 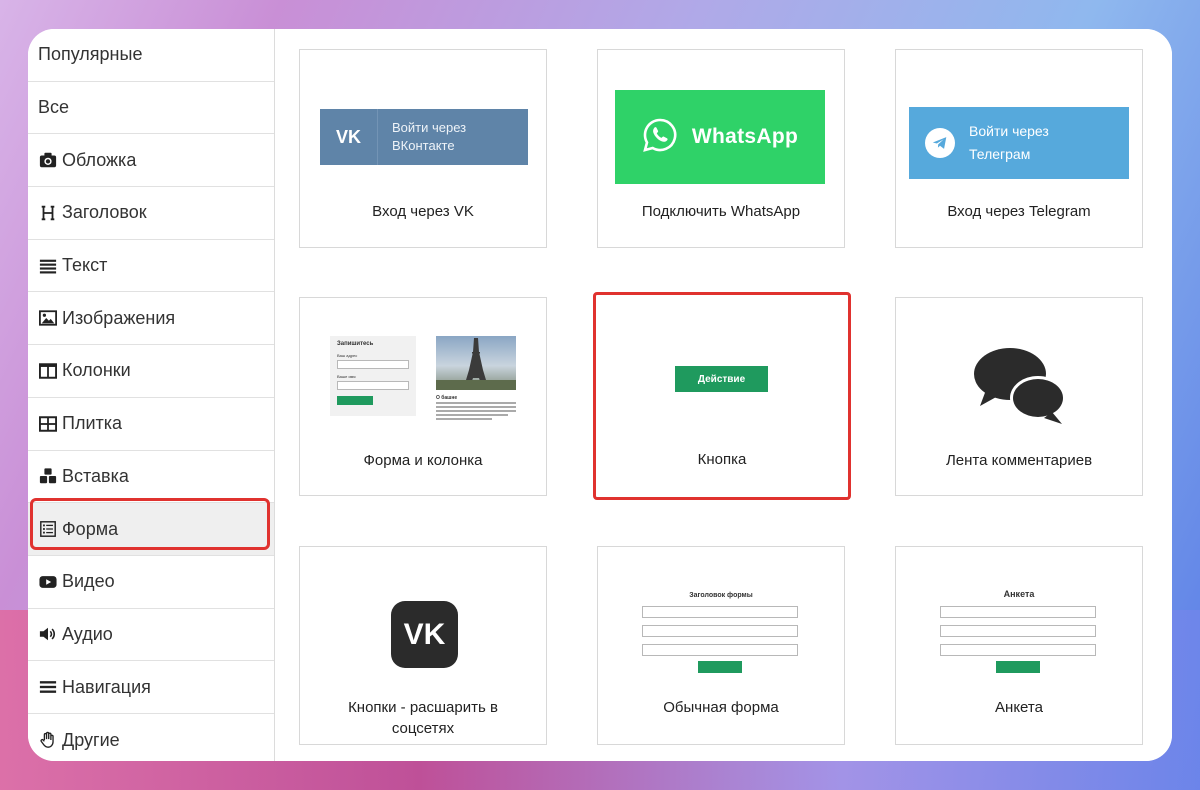 What do you see at coordinates (151, 635) in the screenshot?
I see `sidebar-item-audio: Аудио` at bounding box center [151, 635].